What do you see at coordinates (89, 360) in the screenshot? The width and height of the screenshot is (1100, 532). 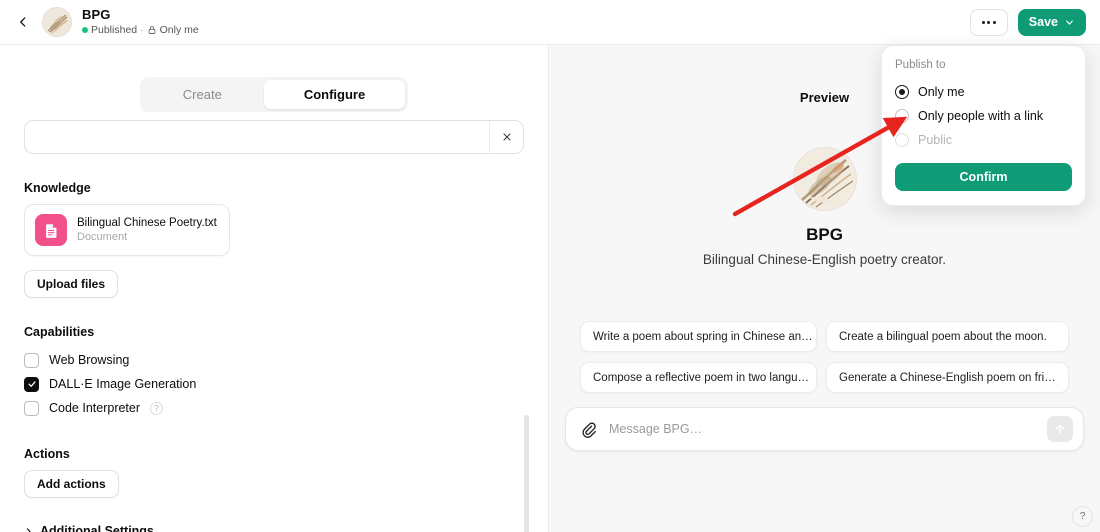 I see `capability-label: Web Browsing` at bounding box center [89, 360].